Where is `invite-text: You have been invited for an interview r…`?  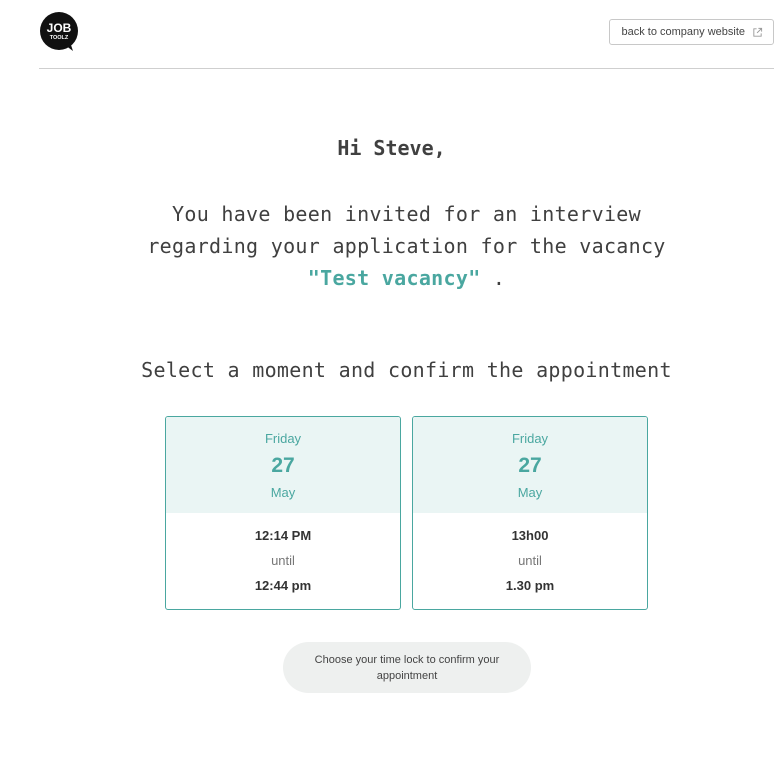 invite-text: You have been invited for an interview r… is located at coordinates (406, 230).